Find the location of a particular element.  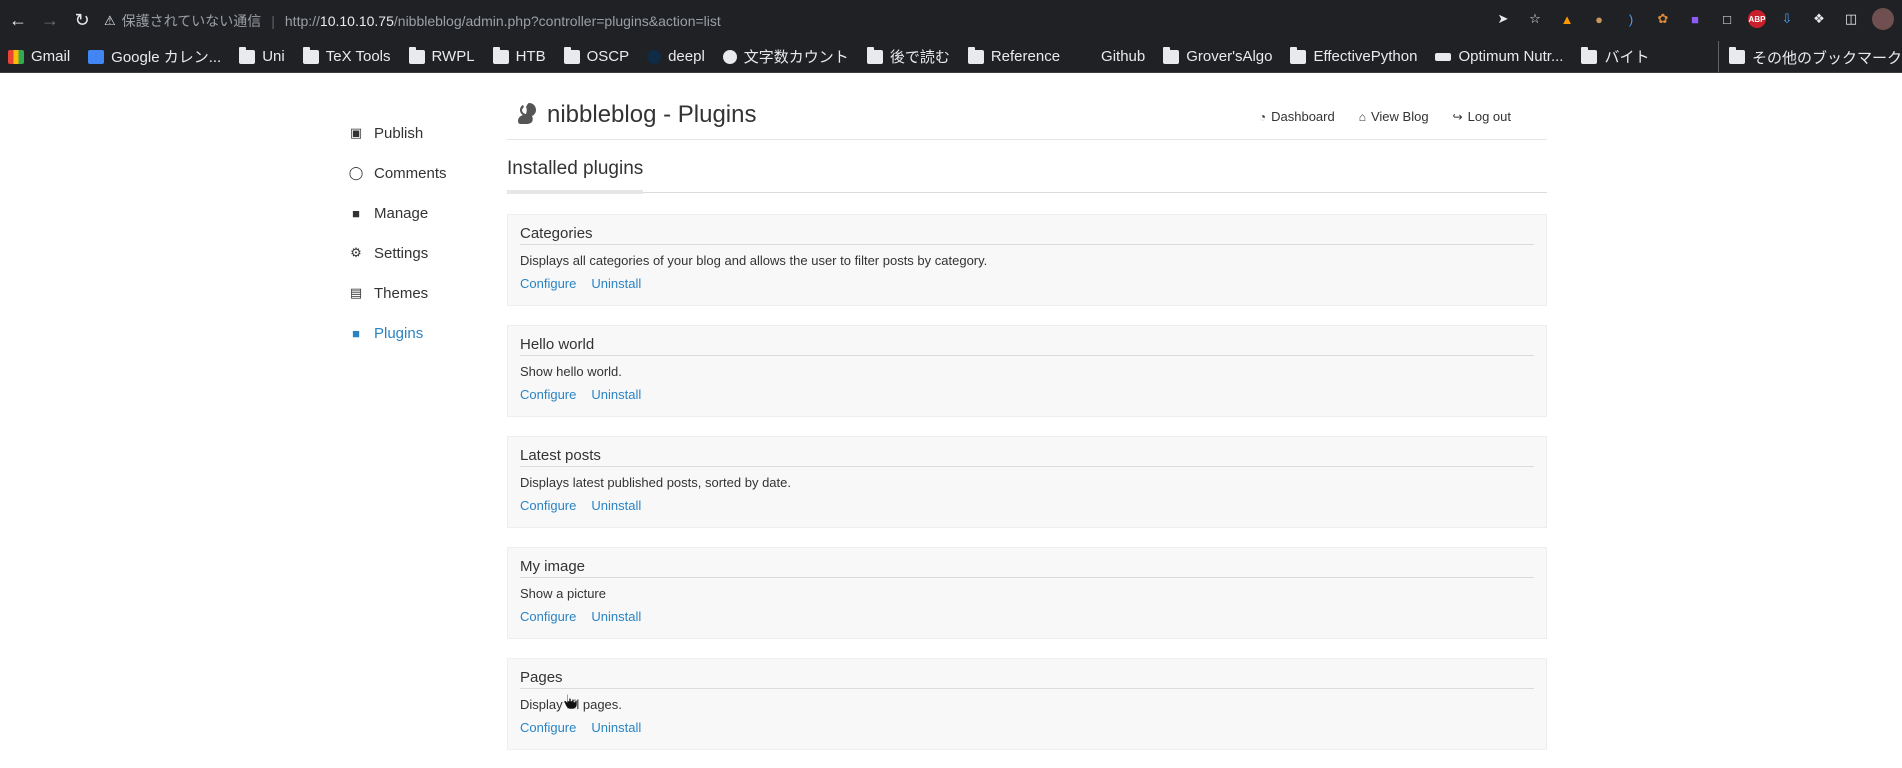

bookmark-label: Github is located at coordinates (1123, 56).